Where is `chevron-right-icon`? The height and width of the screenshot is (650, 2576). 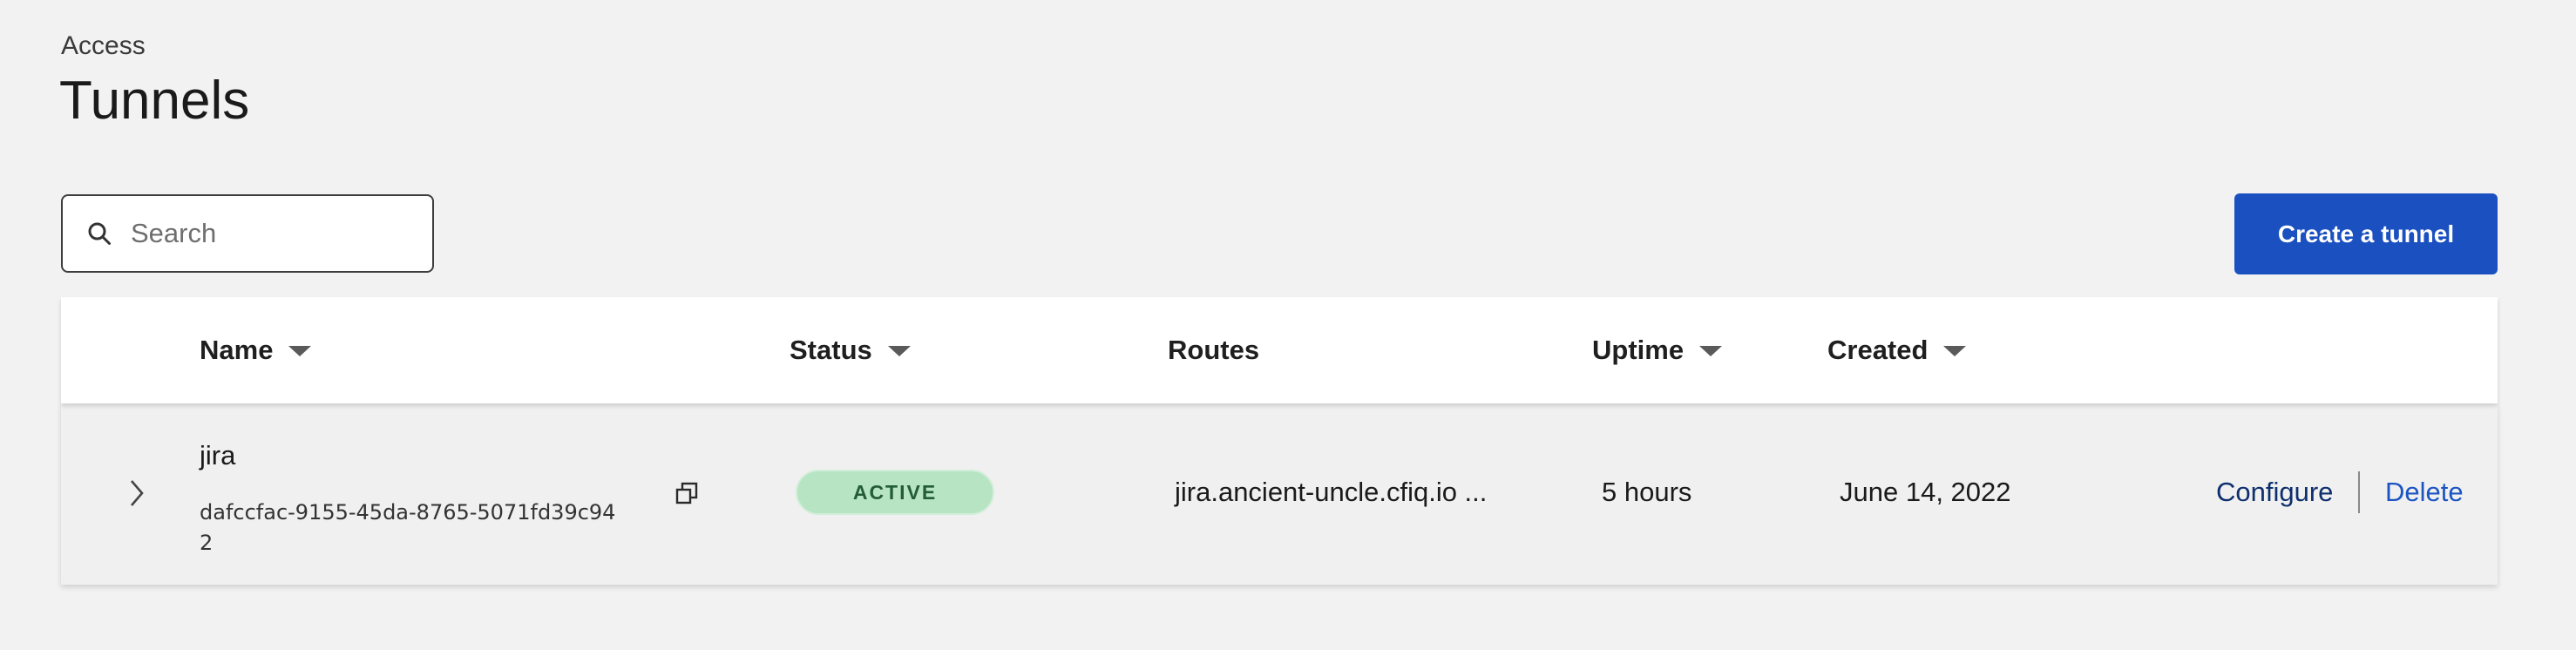
chevron-right-icon is located at coordinates (137, 494).